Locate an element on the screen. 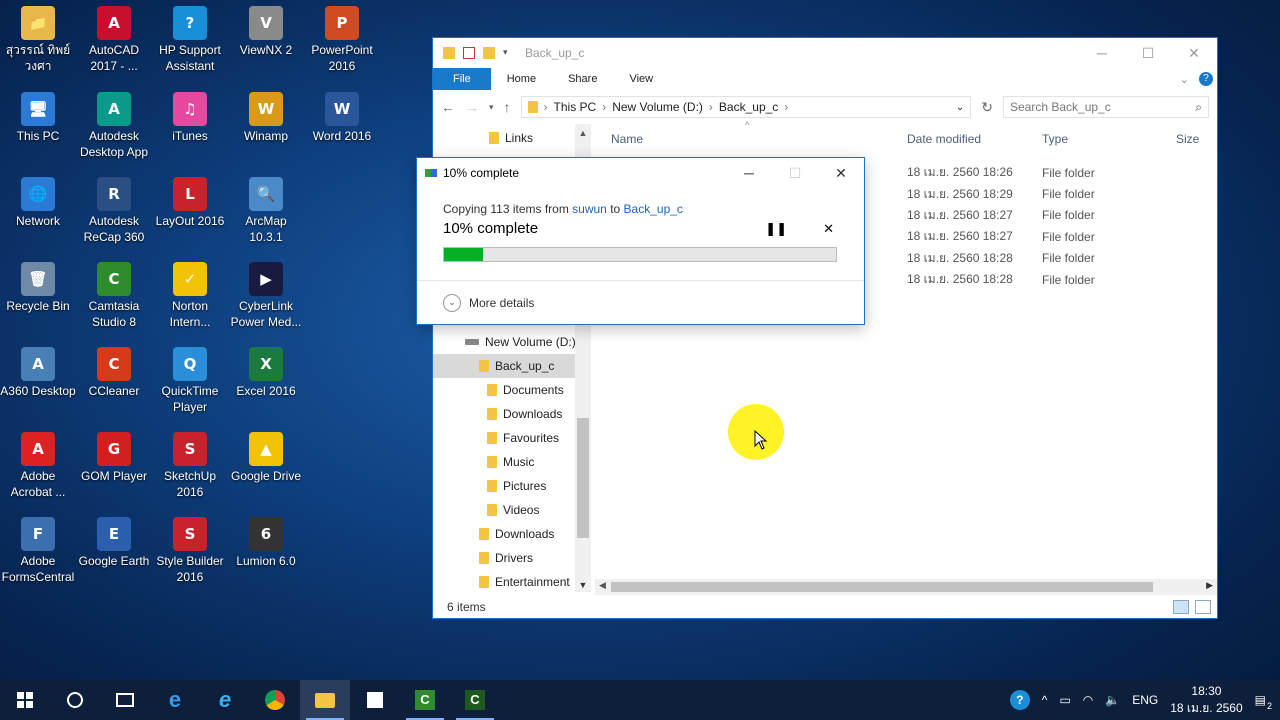  language-indicator: ENG is located at coordinates (1145, 700).